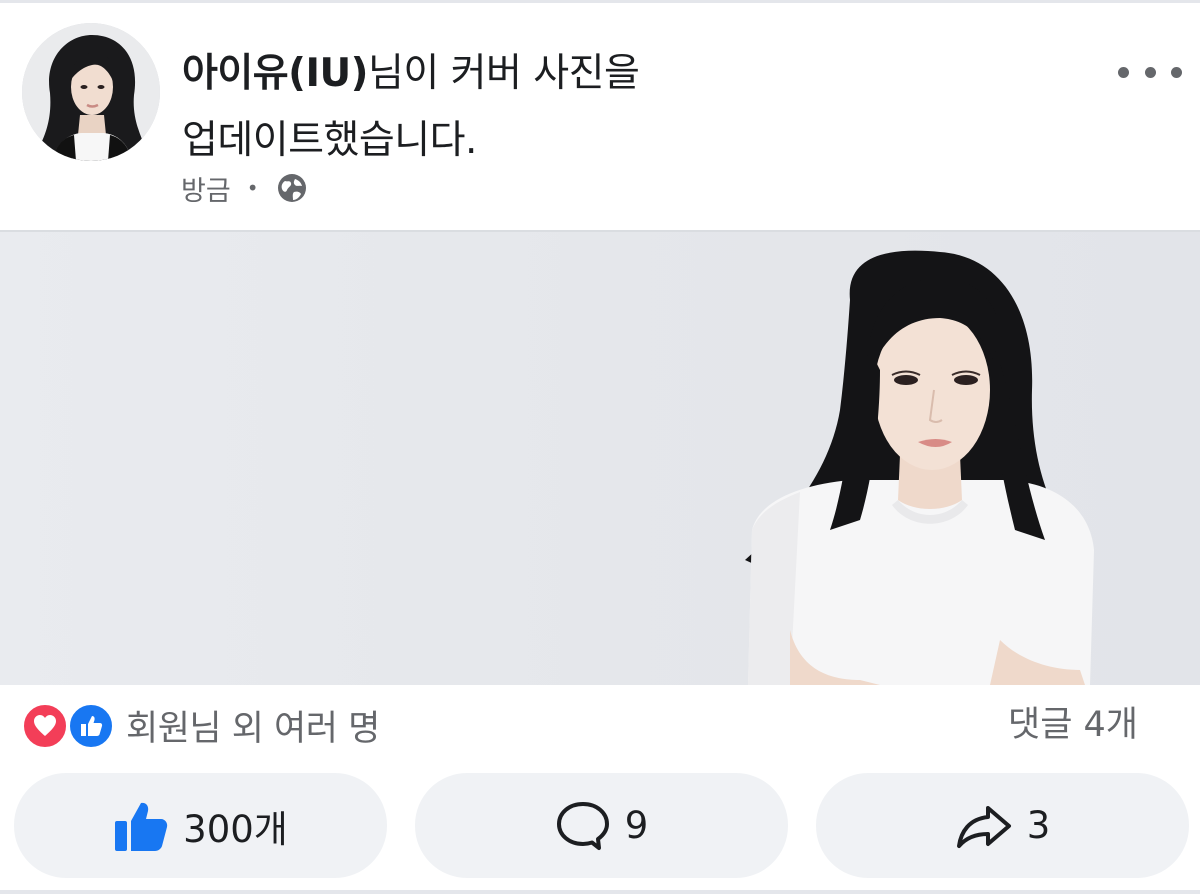 This screenshot has width=1200, height=894. Describe the element at coordinates (141, 826) in the screenshot. I see `thumbs-up-icon` at that location.